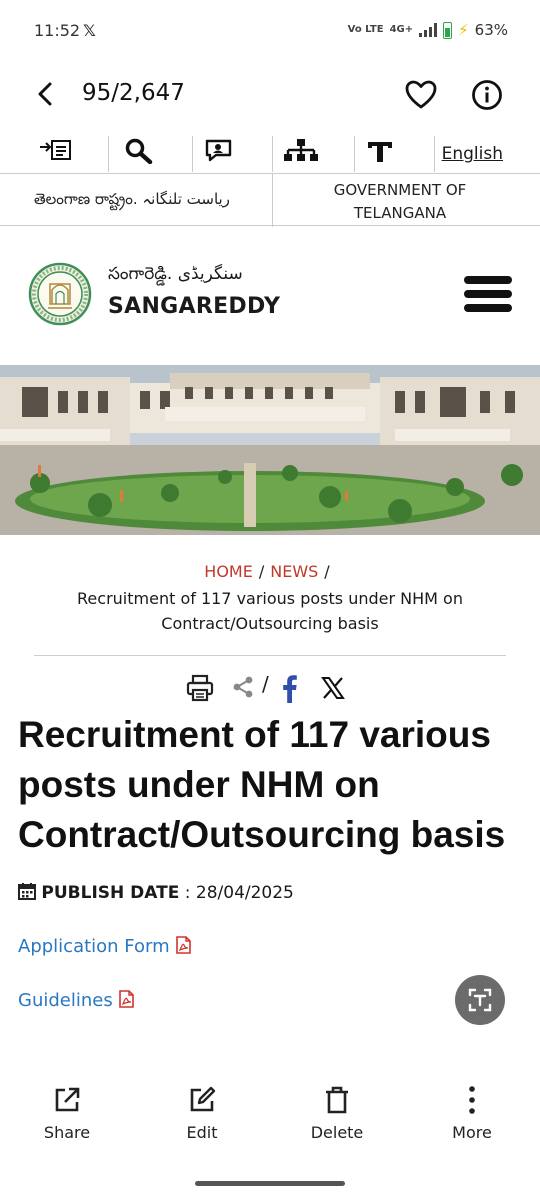 The height and width of the screenshot is (1200, 540). What do you see at coordinates (400, 201) in the screenshot?
I see `government-of-telangana: GOVERNMENT OF TELANGANA` at bounding box center [400, 201].